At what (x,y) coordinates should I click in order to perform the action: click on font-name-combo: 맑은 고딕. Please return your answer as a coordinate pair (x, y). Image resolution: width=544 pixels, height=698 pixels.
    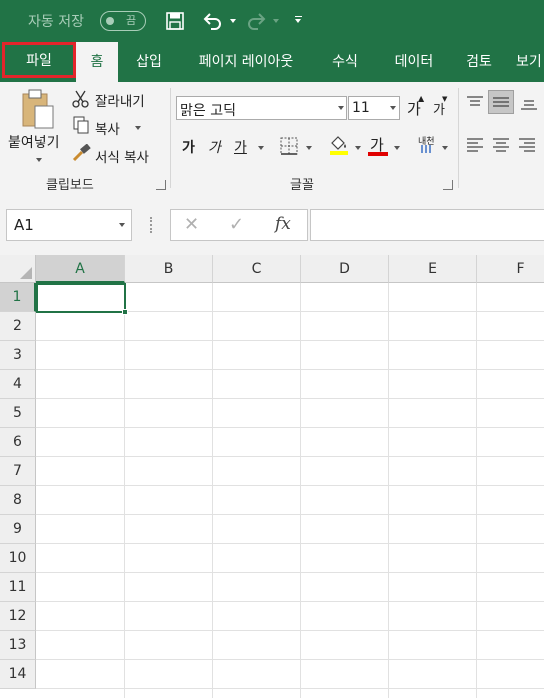
    Looking at the image, I should click on (261, 108).